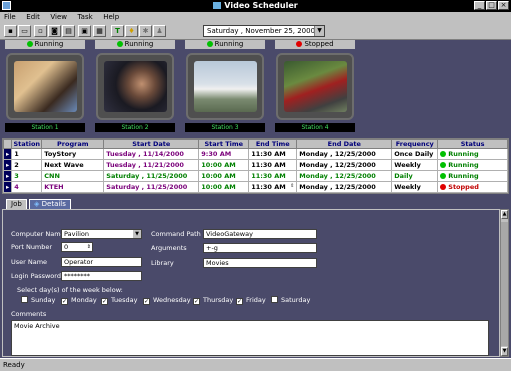  I want to click on station-monitor-2: Running Station 2, so click(135, 87).